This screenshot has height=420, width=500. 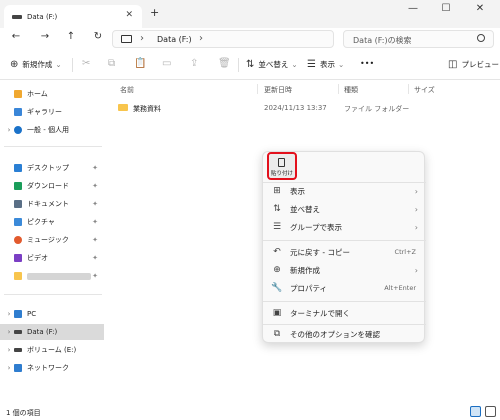 I want to click on menu-item-open-terminal: ▣ ターミナルで開く, so click(x=344, y=313).